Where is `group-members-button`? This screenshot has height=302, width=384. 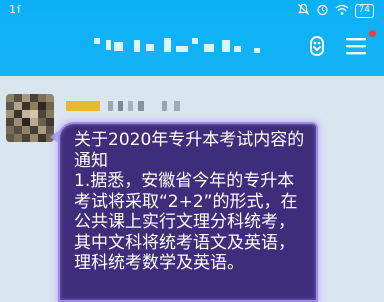 group-members-button is located at coordinates (317, 48).